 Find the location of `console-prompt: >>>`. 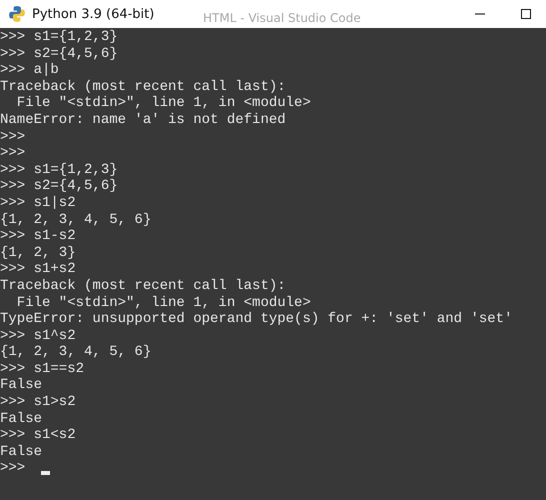

console-prompt: >>> is located at coordinates (13, 469).